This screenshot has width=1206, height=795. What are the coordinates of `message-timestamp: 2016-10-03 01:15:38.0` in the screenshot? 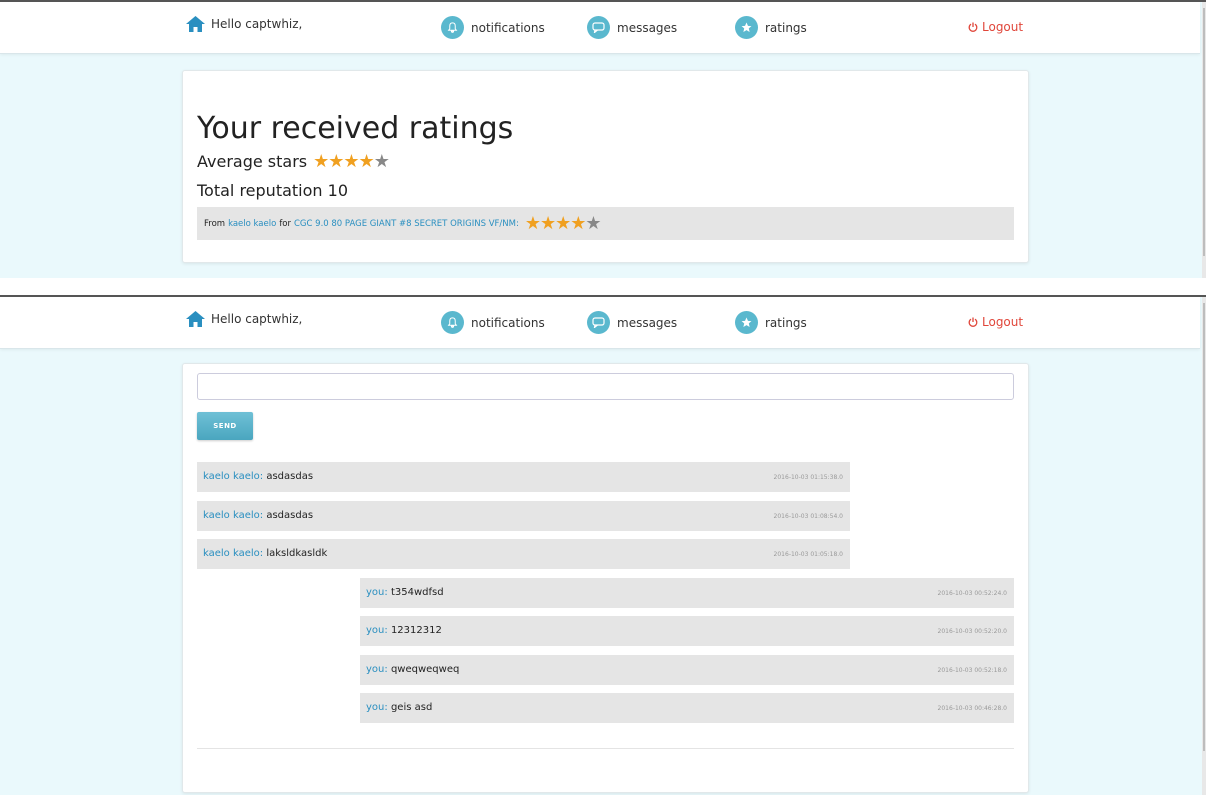 It's located at (808, 477).